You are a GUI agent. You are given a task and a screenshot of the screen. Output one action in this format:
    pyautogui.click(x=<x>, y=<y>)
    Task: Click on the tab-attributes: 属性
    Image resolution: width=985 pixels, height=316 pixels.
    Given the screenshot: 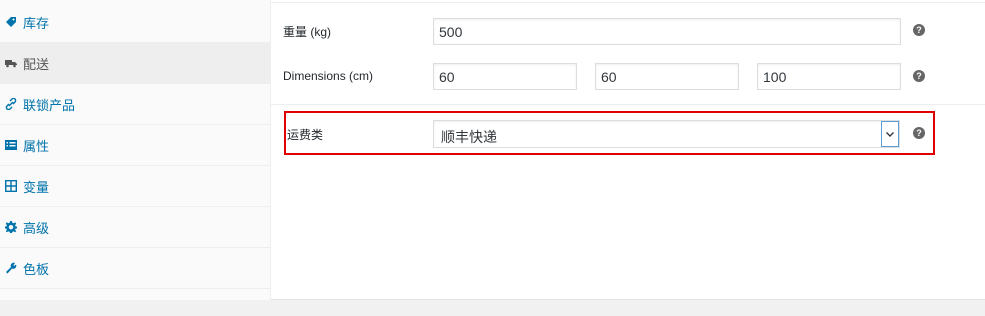 What is the action you would take?
    pyautogui.click(x=135, y=145)
    